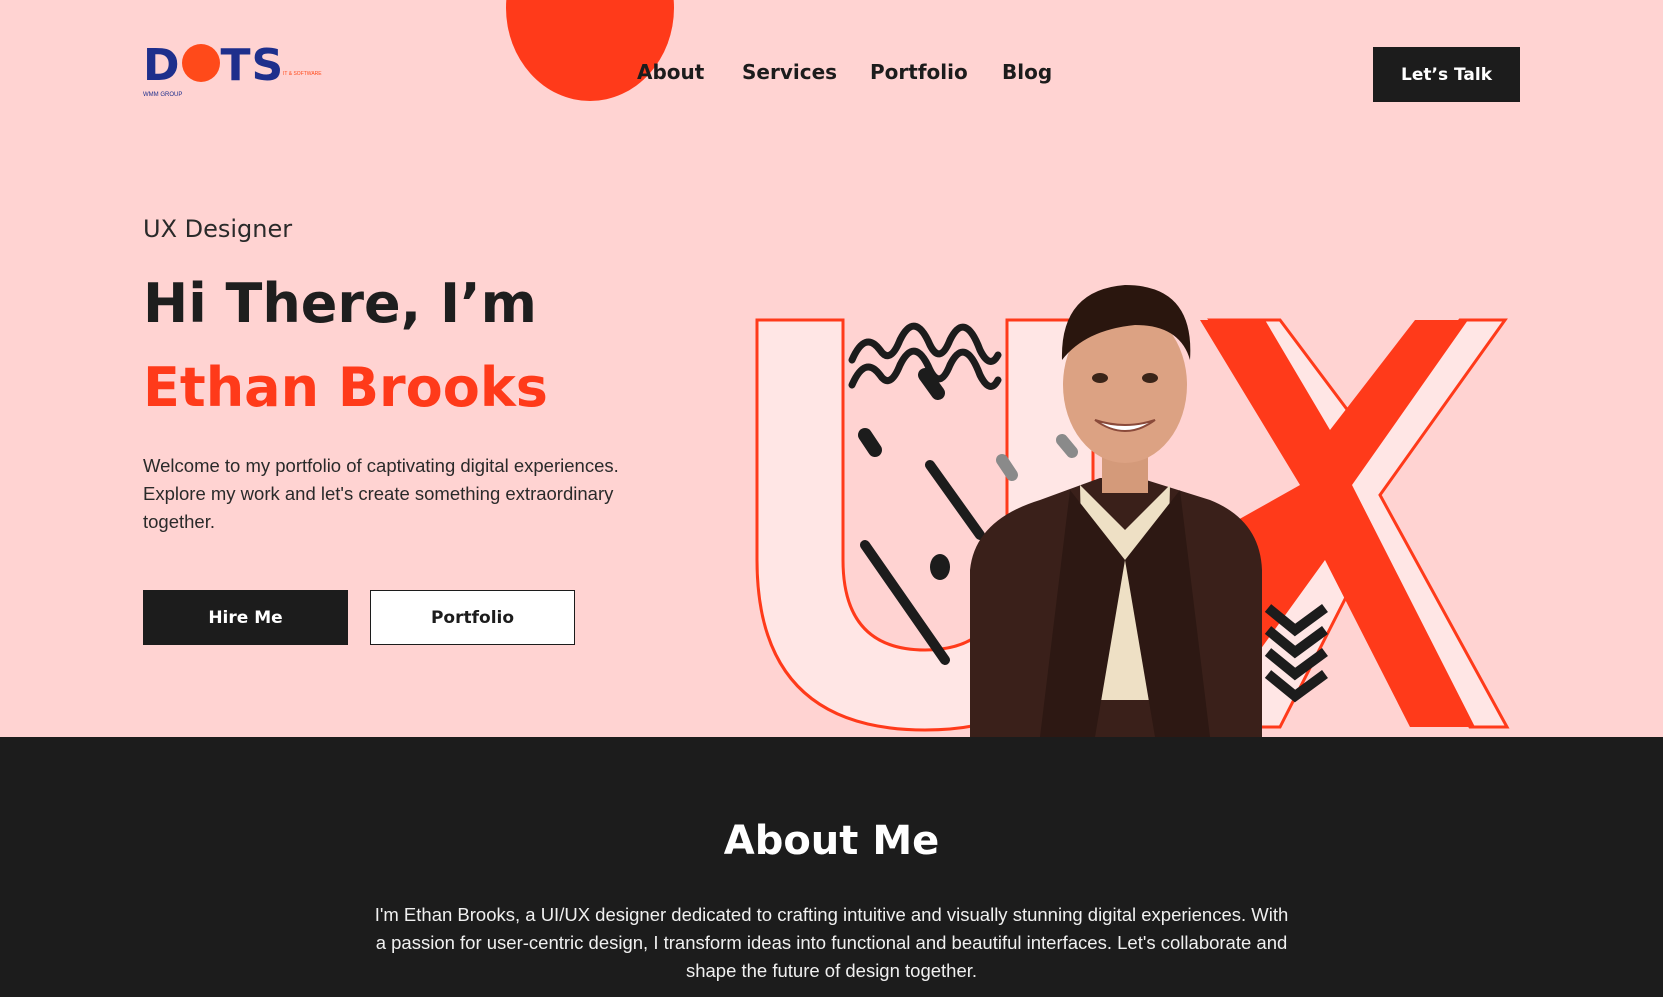 The image size is (1663, 997). Describe the element at coordinates (200, 63) in the screenshot. I see `logo-bulb-icon` at that location.